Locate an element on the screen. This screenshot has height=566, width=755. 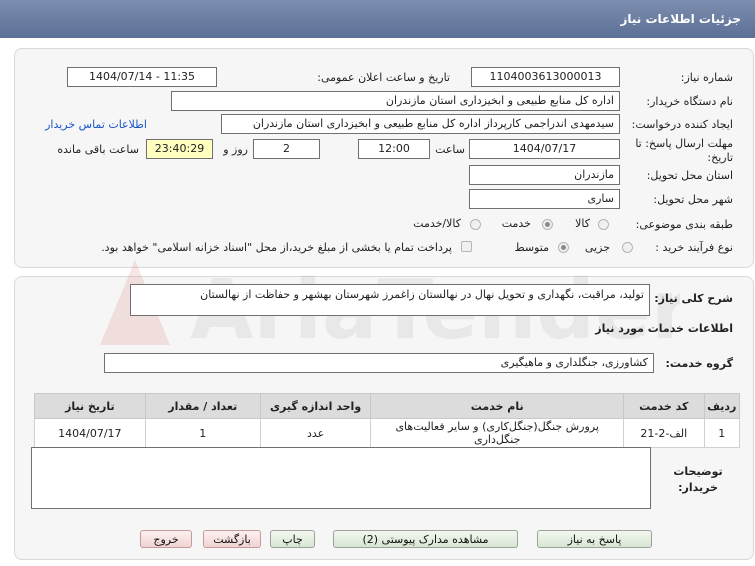
contact-info-link: اطلاعات تماس خریدار is located at coordinates (96, 124).